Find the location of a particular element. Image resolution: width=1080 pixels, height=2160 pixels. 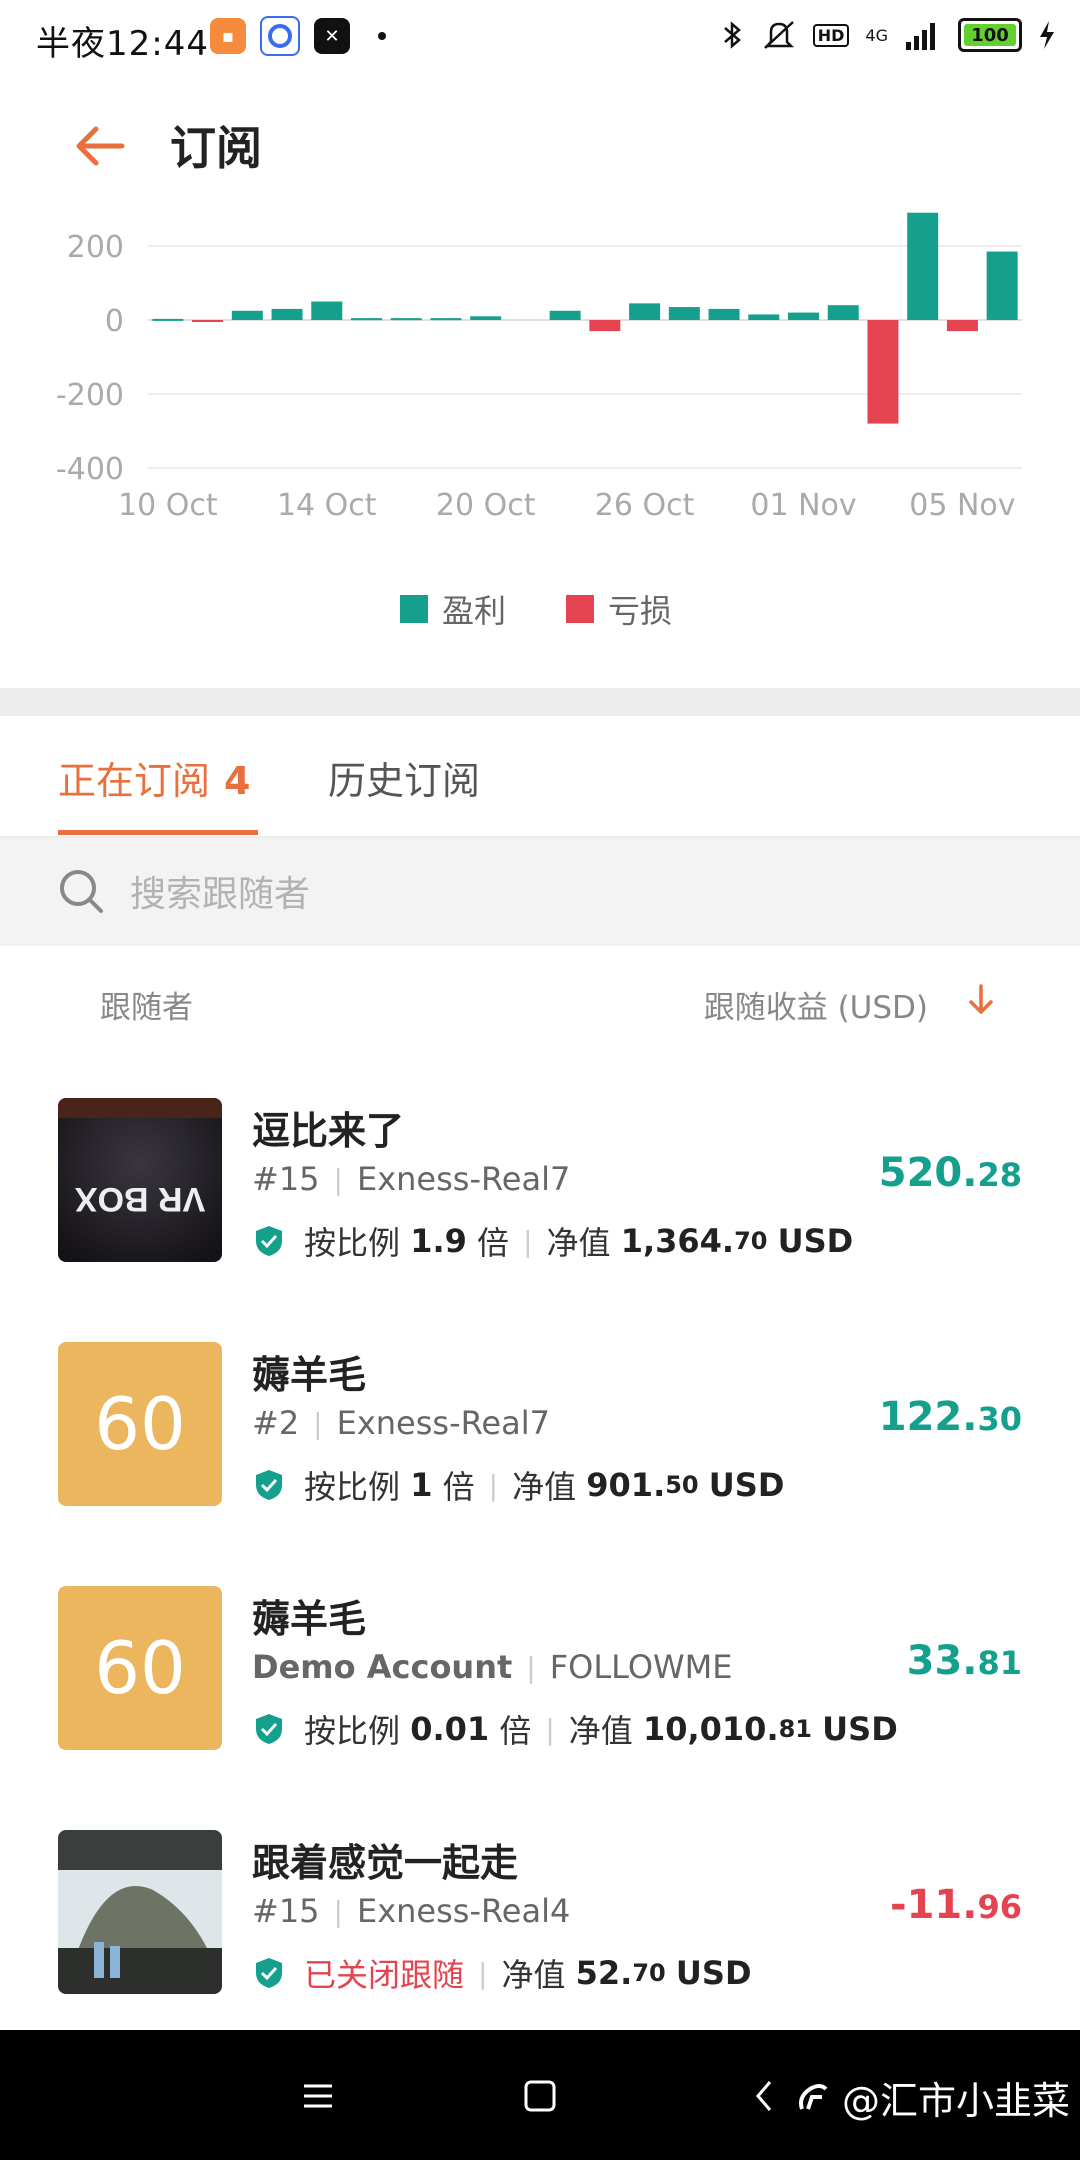

system-nav-bar: @汇市小韭菜 is located at coordinates (540, 2095).